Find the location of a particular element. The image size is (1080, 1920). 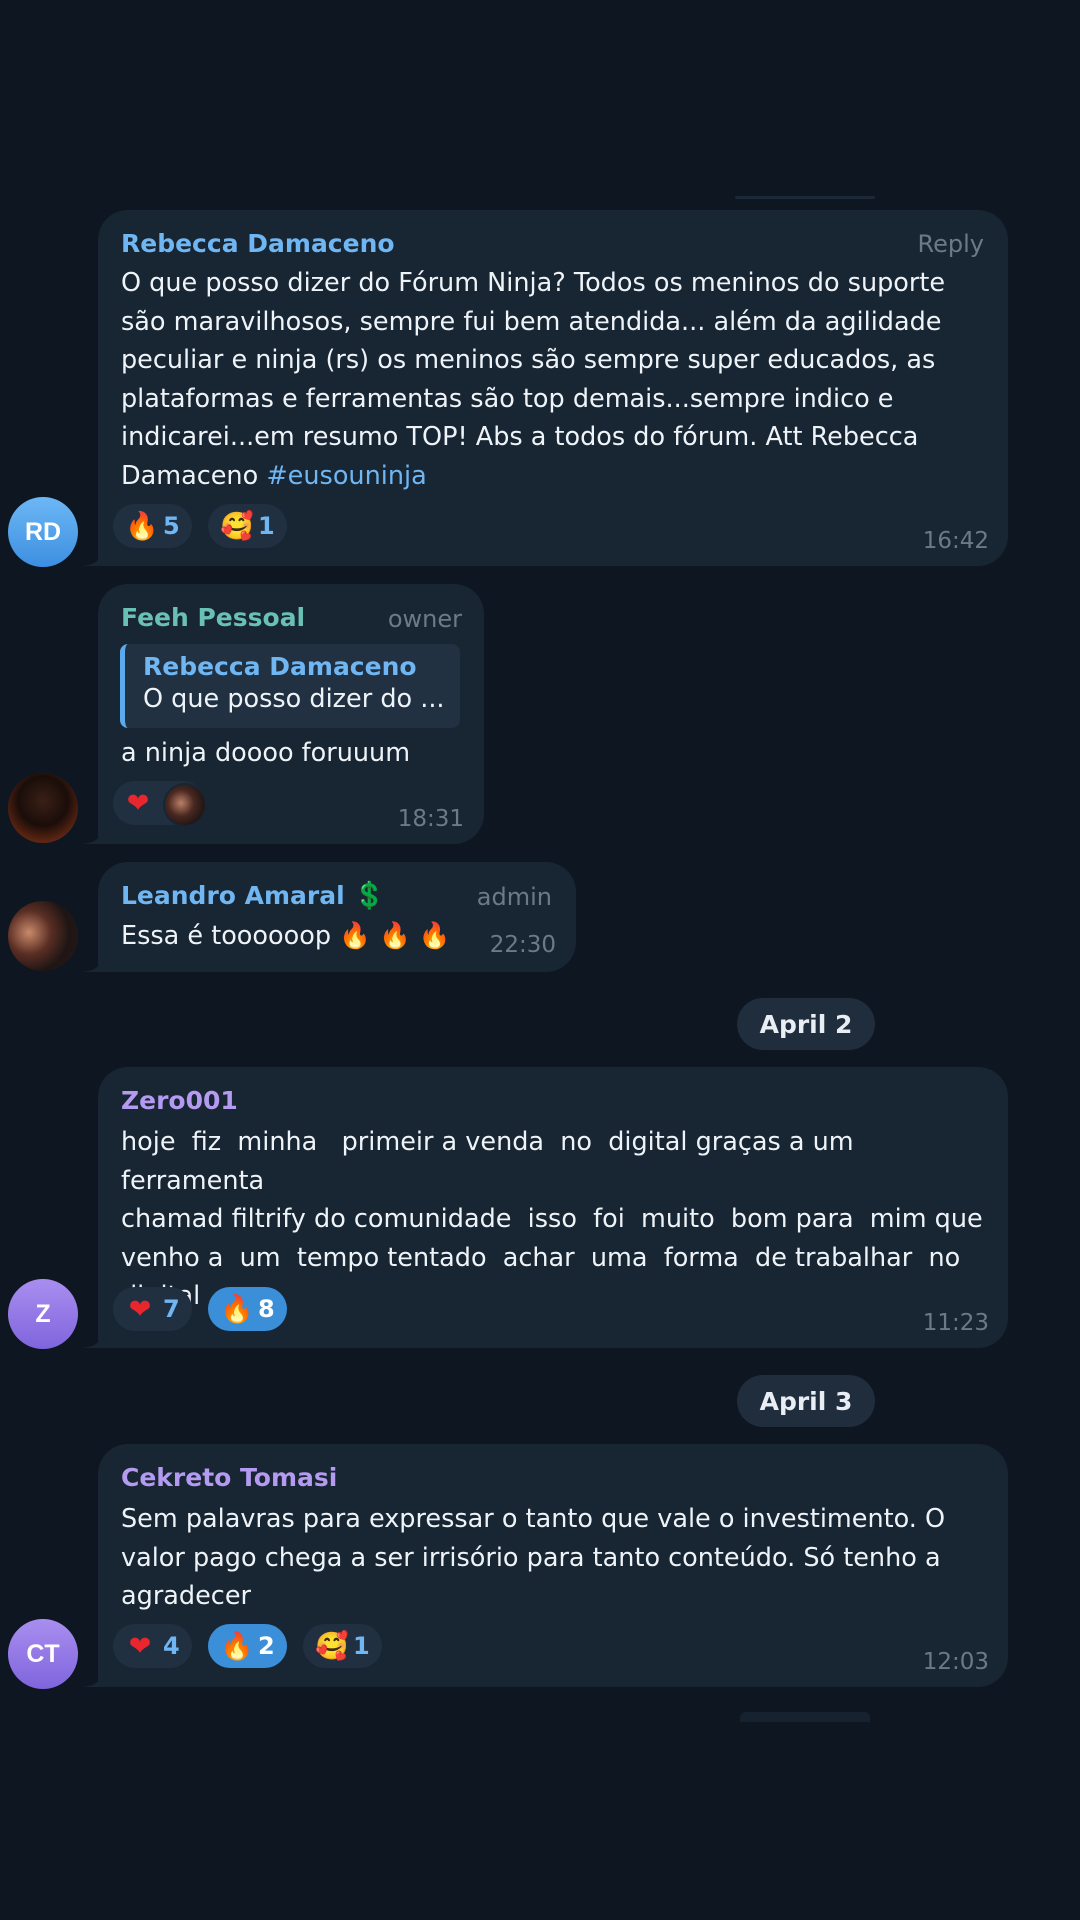

avatar: RD is located at coordinates (43, 532).